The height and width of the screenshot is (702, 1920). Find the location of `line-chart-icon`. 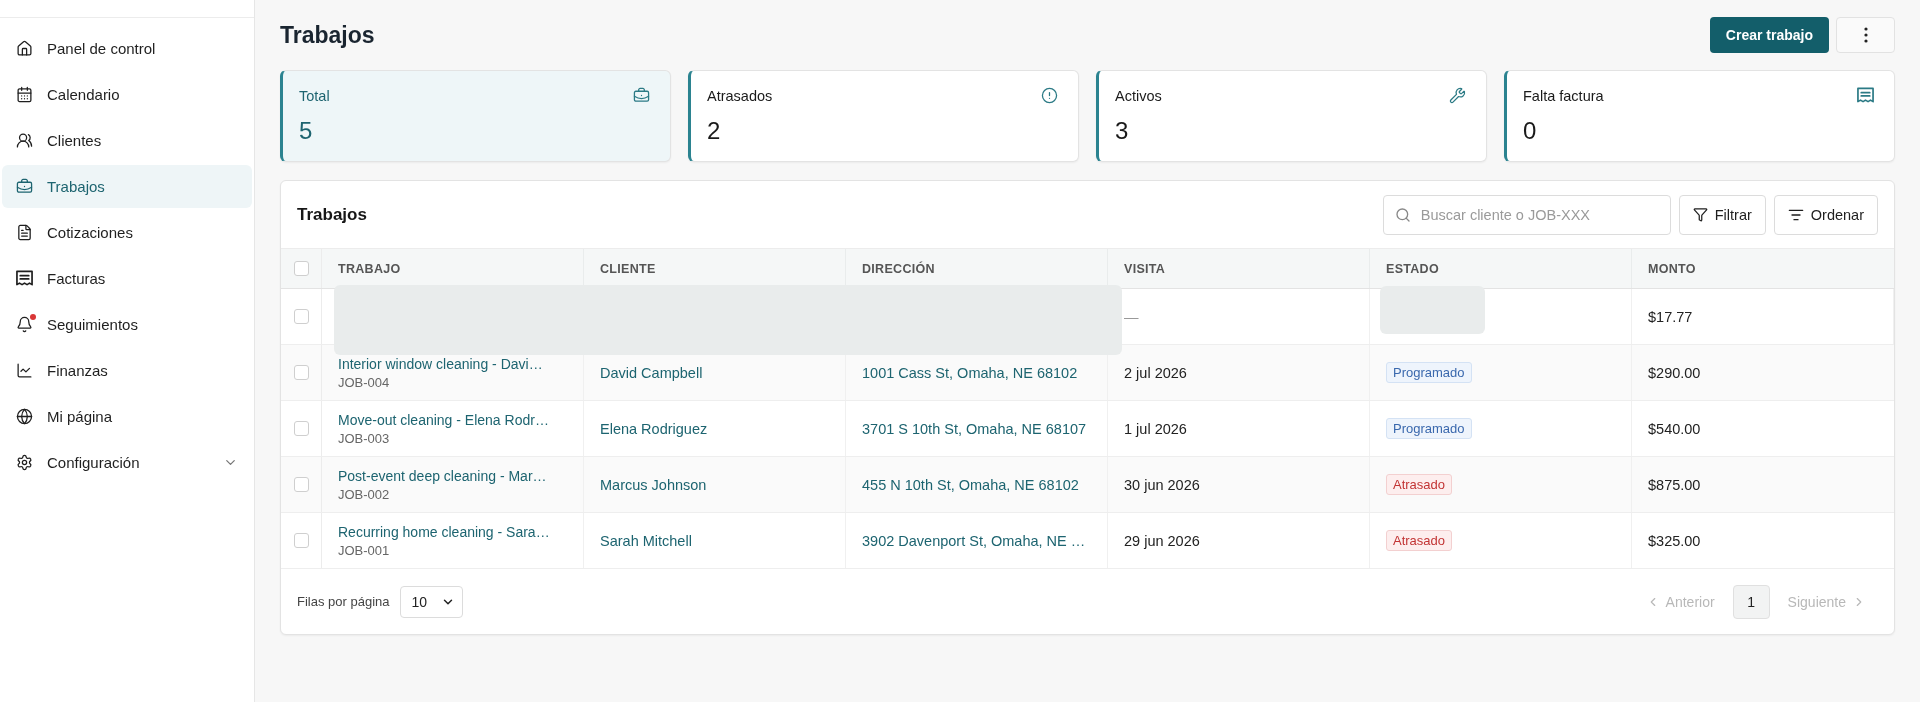

line-chart-icon is located at coordinates (24, 370).